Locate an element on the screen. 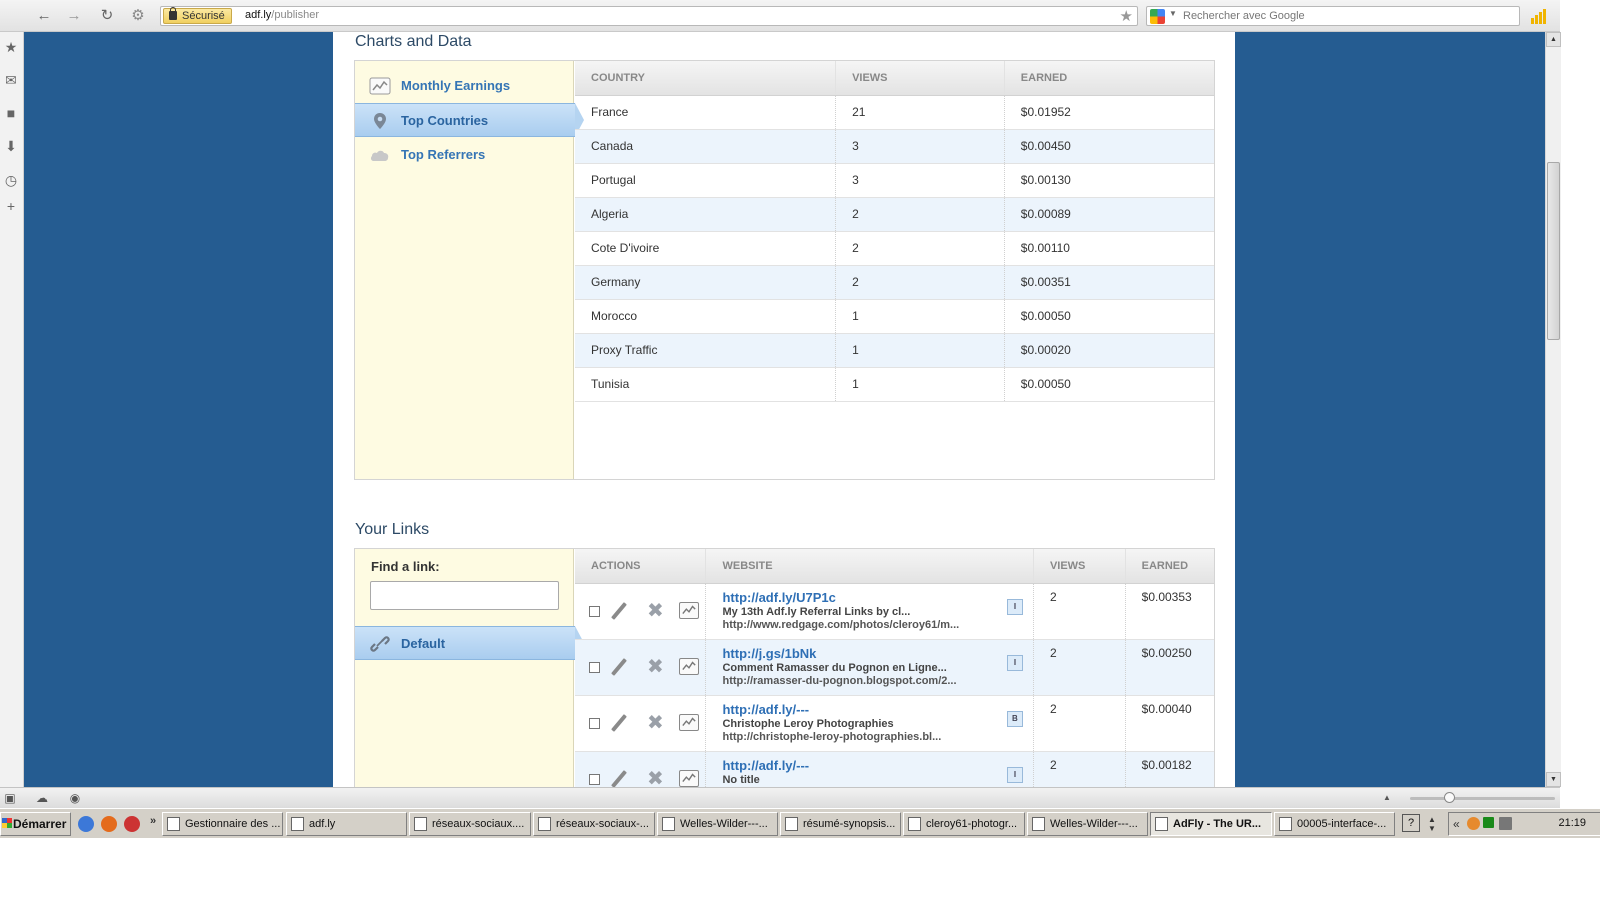  forward-arrow-icon: → is located at coordinates (74, 16).